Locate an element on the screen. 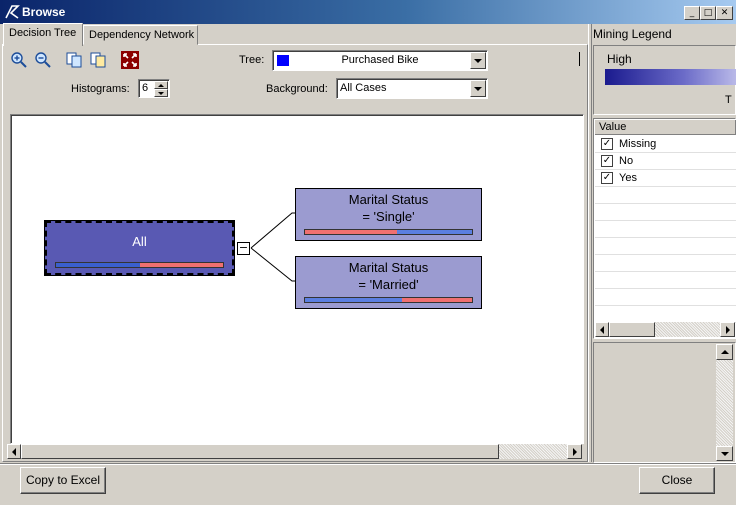  legend-gradient-bar is located at coordinates (670, 77).